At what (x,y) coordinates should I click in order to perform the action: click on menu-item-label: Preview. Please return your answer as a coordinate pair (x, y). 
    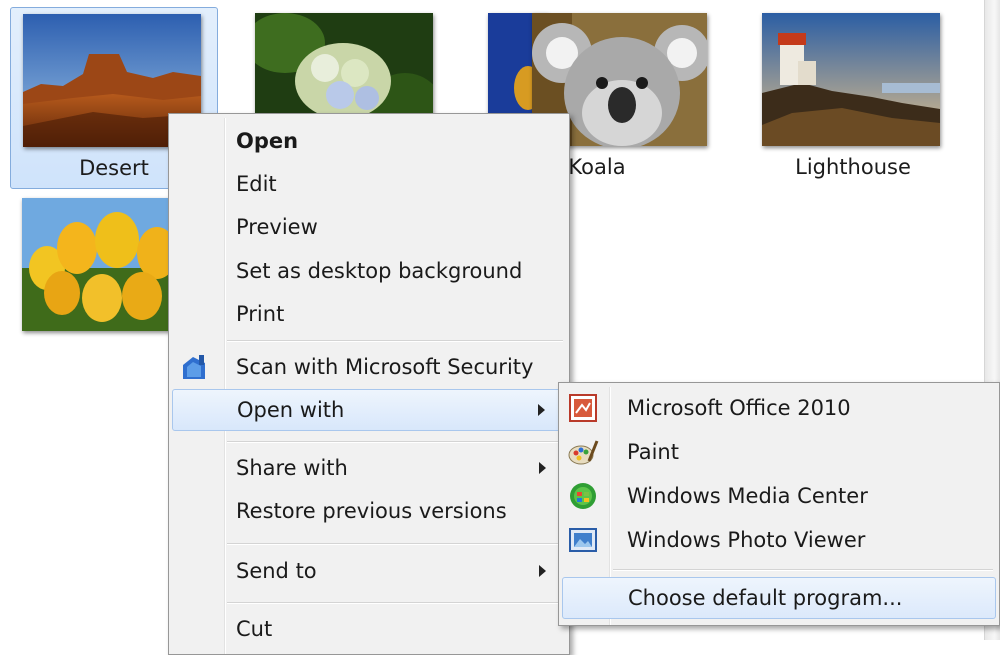
    Looking at the image, I should click on (277, 227).